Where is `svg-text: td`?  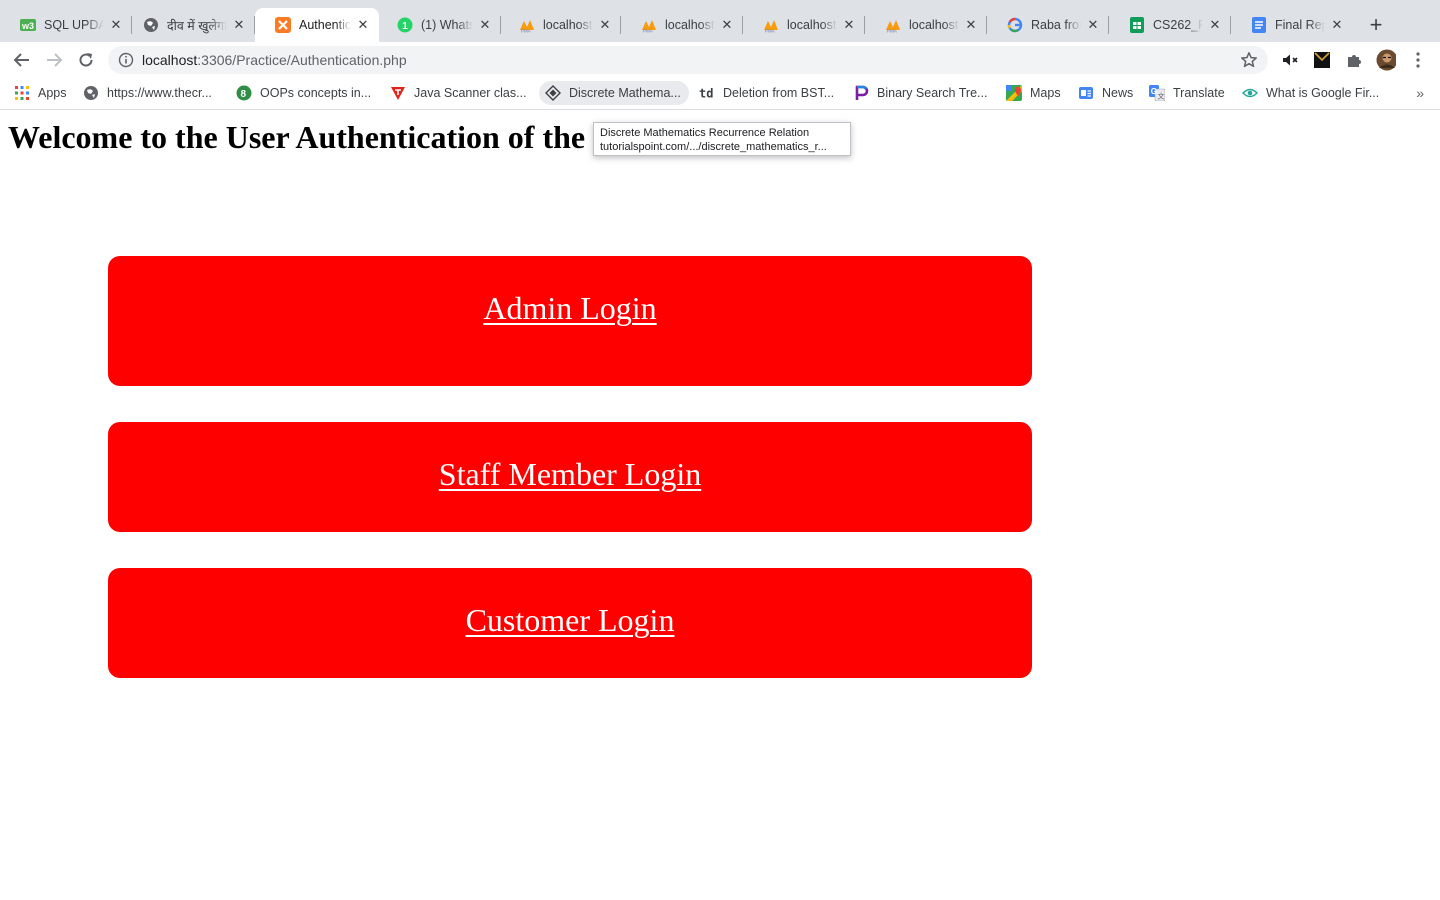
svg-text: td is located at coordinates (706, 94).